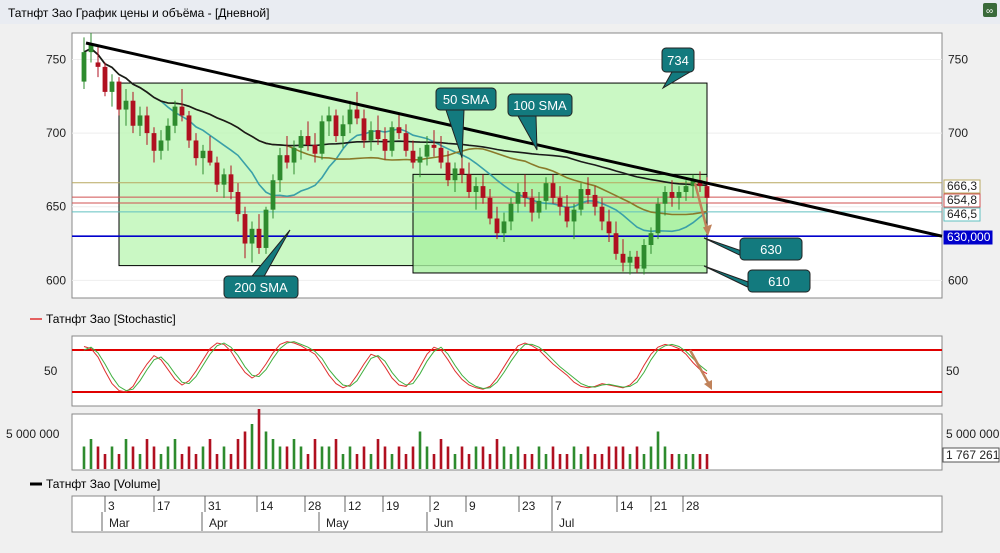  I want to click on stoch-tick: 50, so click(51, 371).